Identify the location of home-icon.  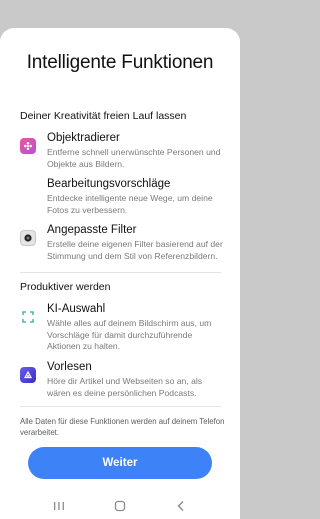
(120, 506).